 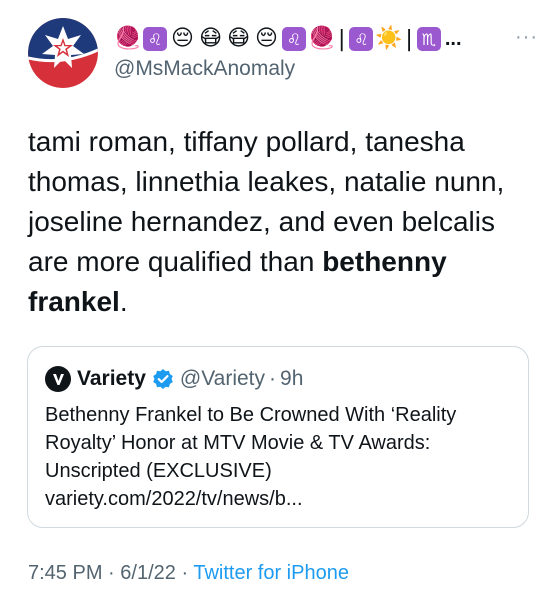 What do you see at coordinates (148, 573) in the screenshot?
I see `tweet-date: 6/1/22` at bounding box center [148, 573].